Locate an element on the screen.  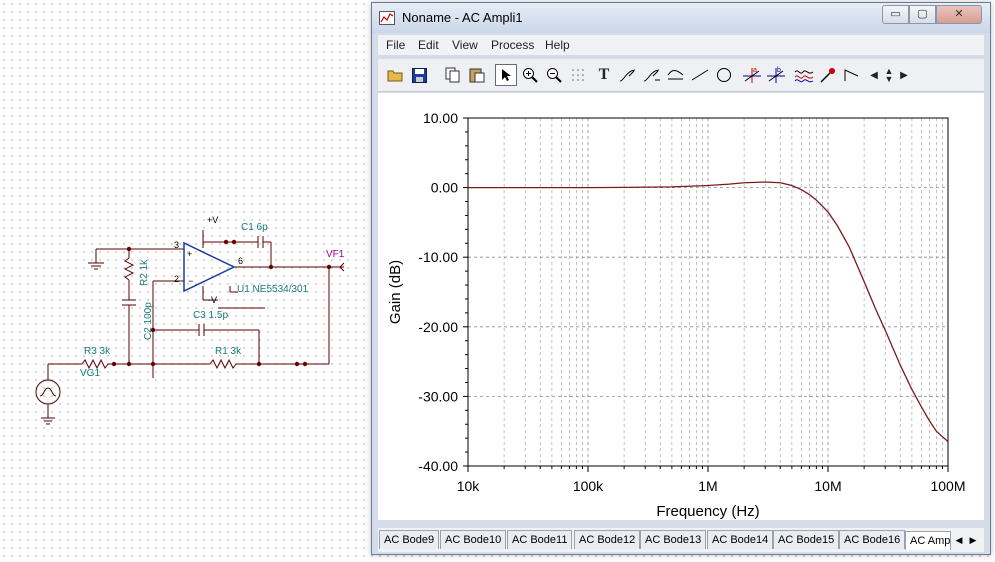
label-pin2: 2 is located at coordinates (176, 279).